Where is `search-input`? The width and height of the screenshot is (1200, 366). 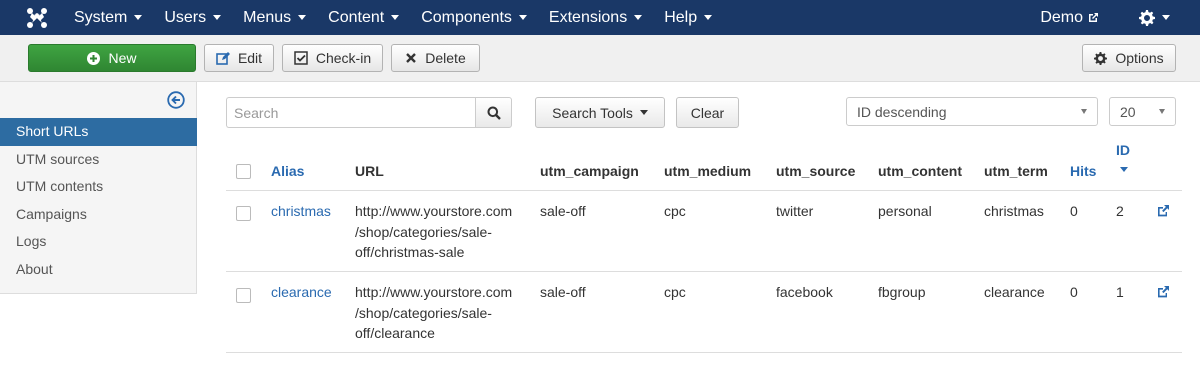
search-input is located at coordinates (351, 112).